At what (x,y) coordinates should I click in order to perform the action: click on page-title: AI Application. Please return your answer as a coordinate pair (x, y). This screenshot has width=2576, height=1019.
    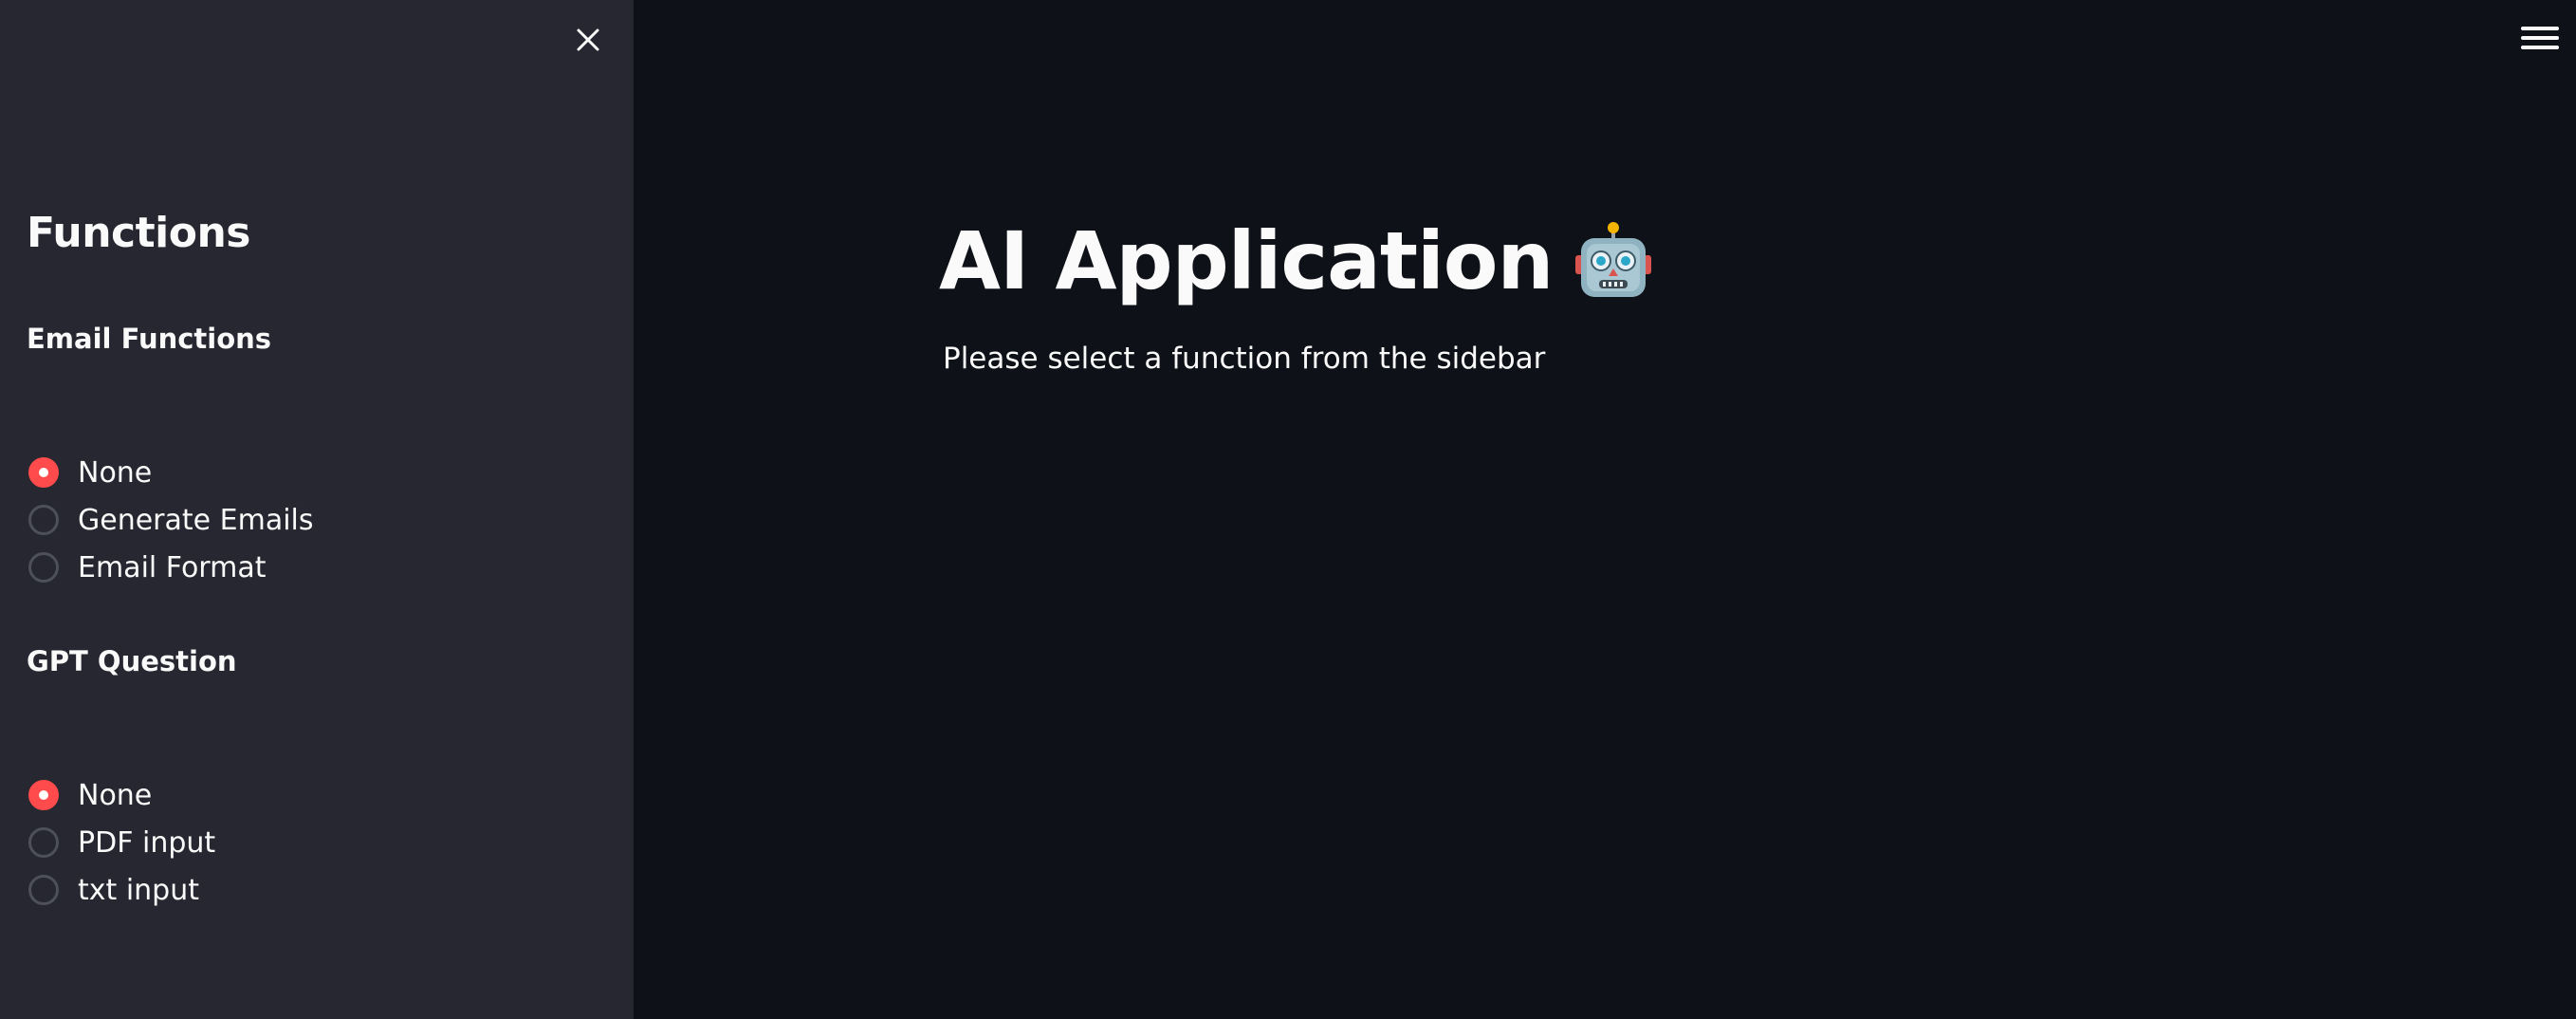
    Looking at the image, I should click on (1295, 261).